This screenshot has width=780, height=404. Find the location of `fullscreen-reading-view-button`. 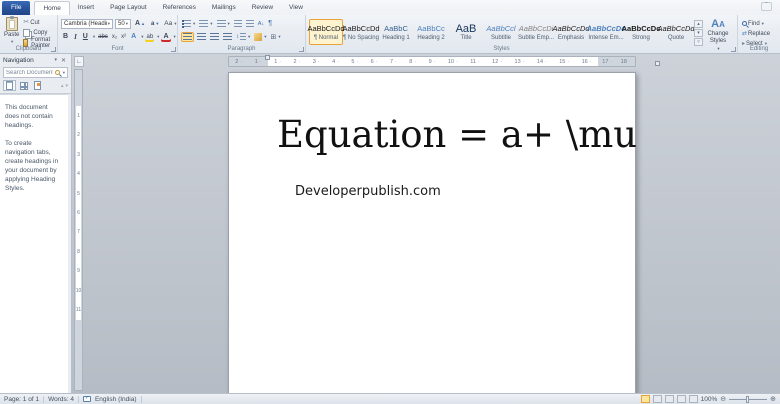

fullscreen-reading-view-button is located at coordinates (657, 399).